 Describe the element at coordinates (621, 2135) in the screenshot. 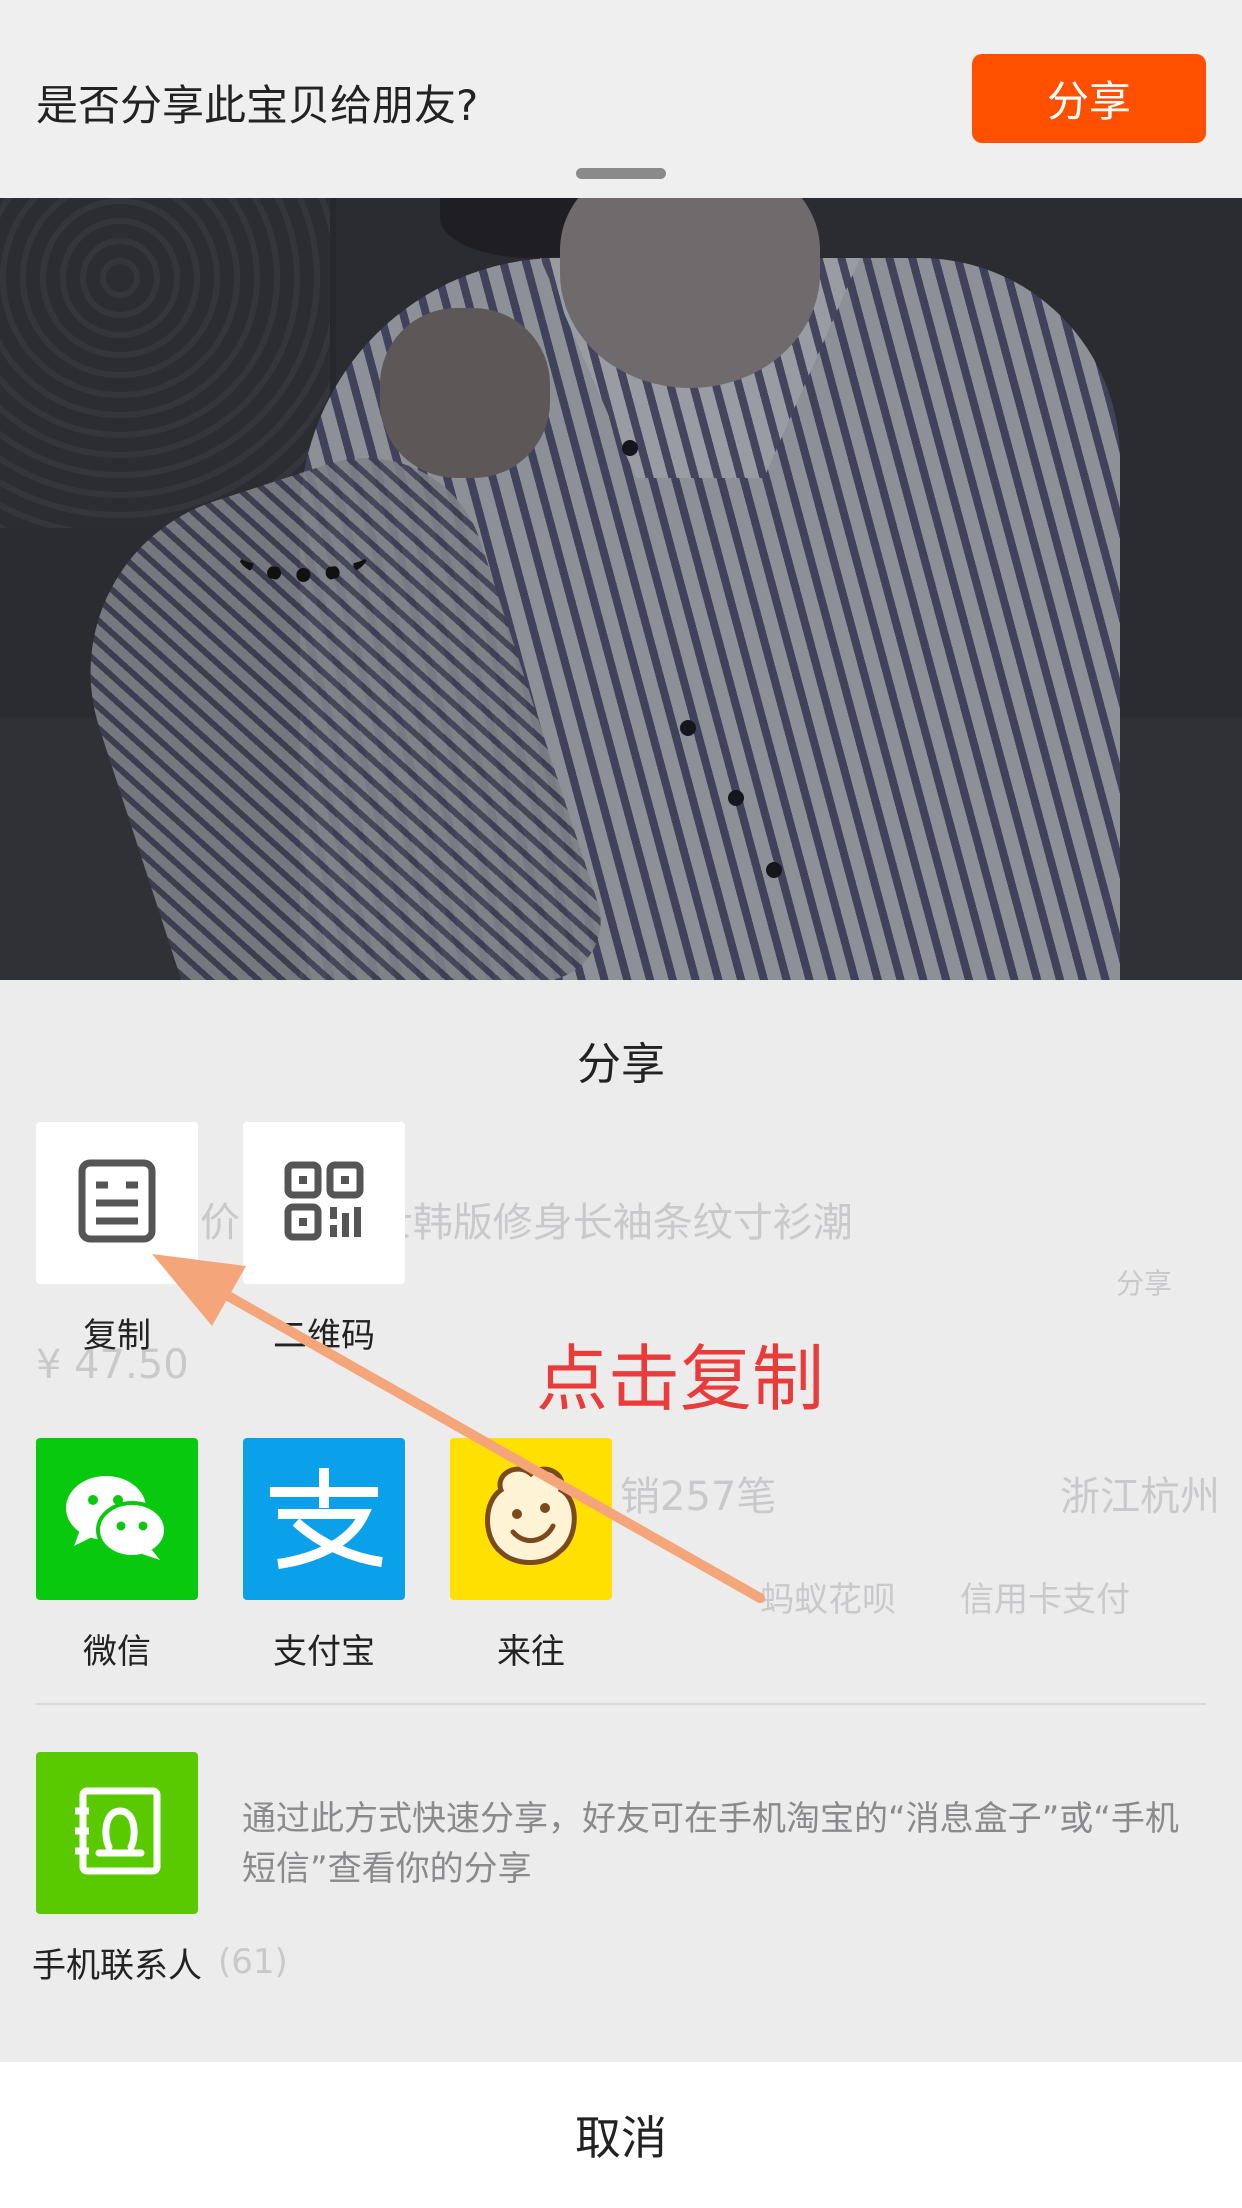

I see `cancel-button: 取消` at that location.